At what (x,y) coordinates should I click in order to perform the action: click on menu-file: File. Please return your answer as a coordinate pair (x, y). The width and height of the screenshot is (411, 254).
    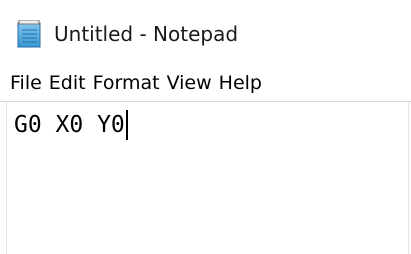
    Looking at the image, I should click on (26, 83).